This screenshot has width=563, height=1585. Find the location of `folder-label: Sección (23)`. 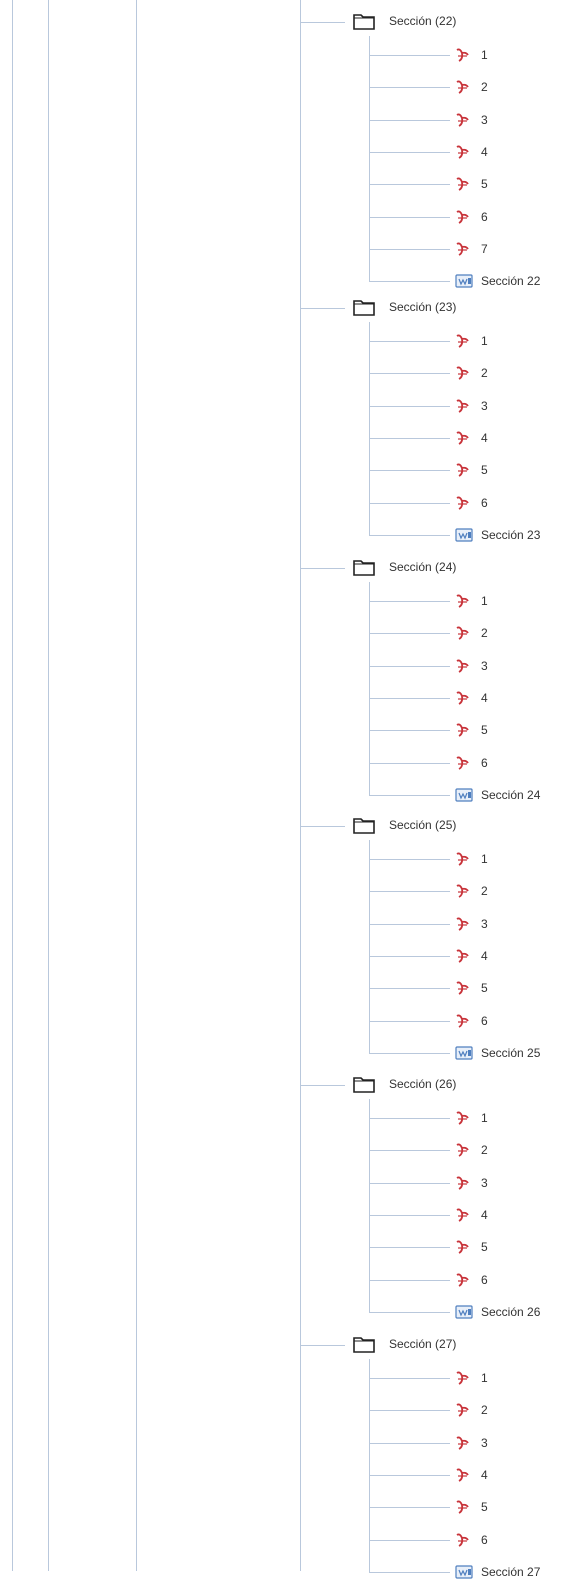

folder-label: Sección (23) is located at coordinates (423, 307).